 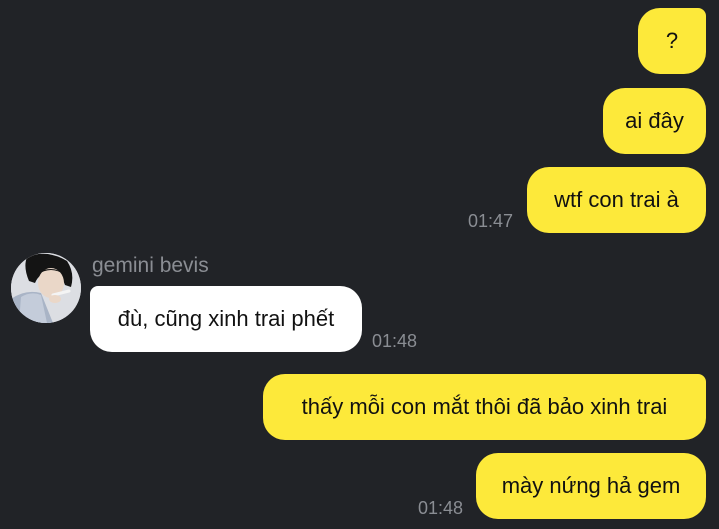 I want to click on message-timestamp: 01:47, so click(x=491, y=221).